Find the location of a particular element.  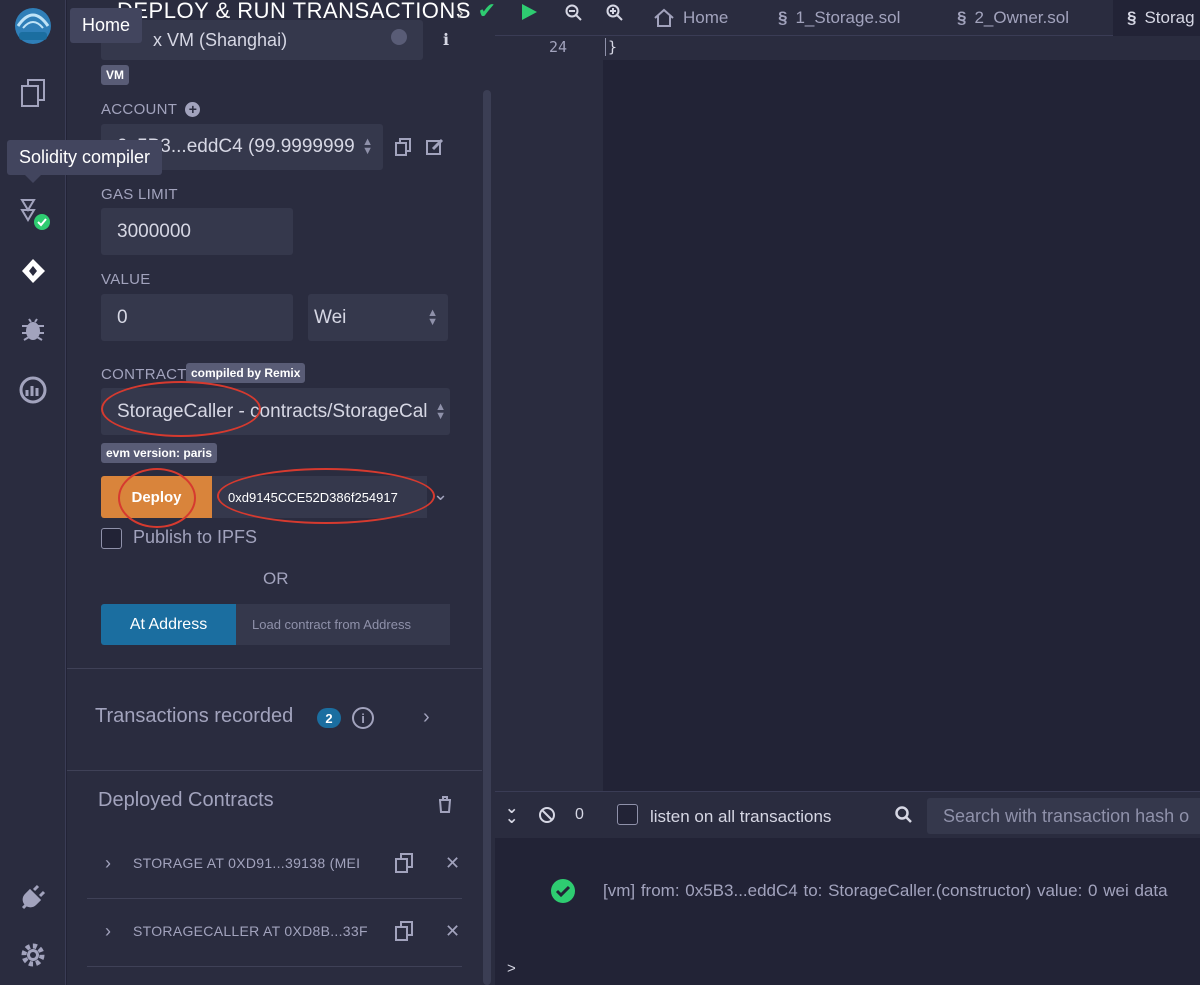

dropdown-icon is located at coordinates (399, 37).